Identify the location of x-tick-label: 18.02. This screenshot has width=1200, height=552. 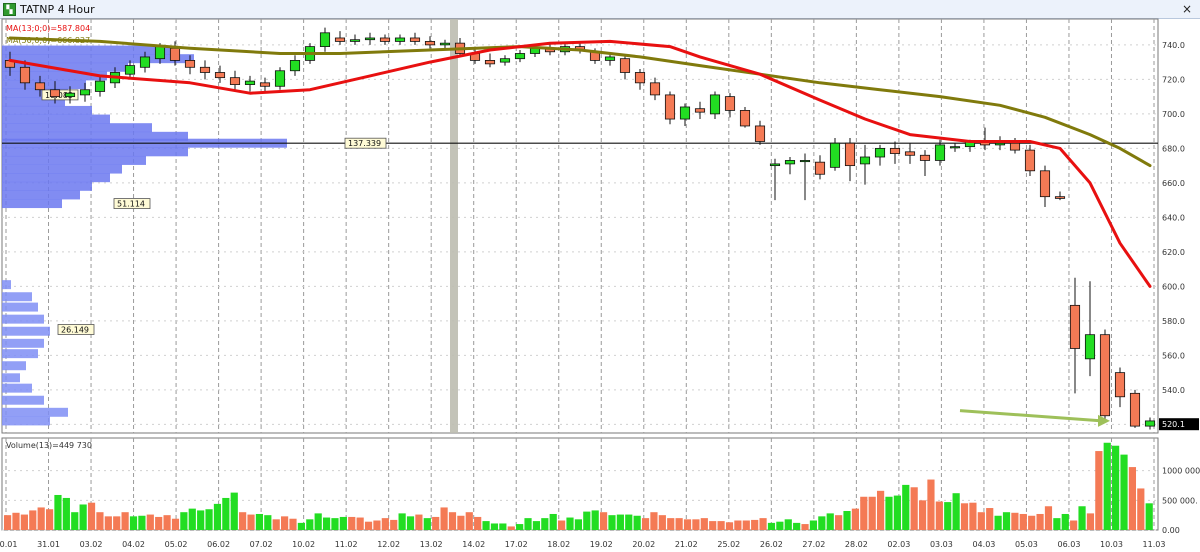
(558, 544).